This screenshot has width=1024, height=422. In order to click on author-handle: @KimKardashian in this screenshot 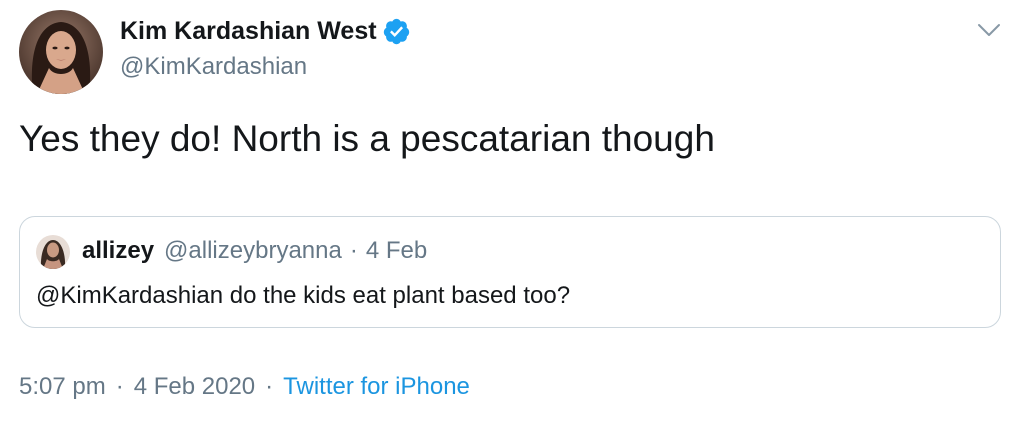, I will do `click(213, 67)`.